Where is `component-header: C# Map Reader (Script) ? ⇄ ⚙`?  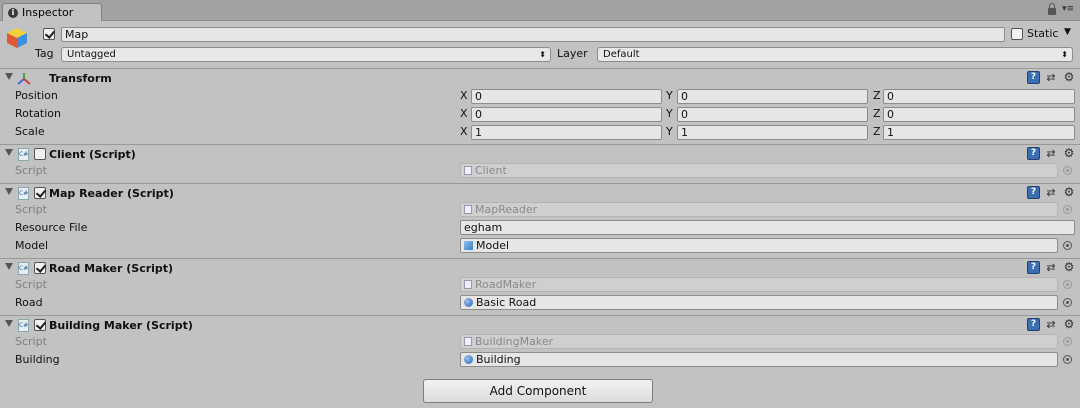 component-header: C# Map Reader (Script) ? ⇄ ⚙ is located at coordinates (540, 193).